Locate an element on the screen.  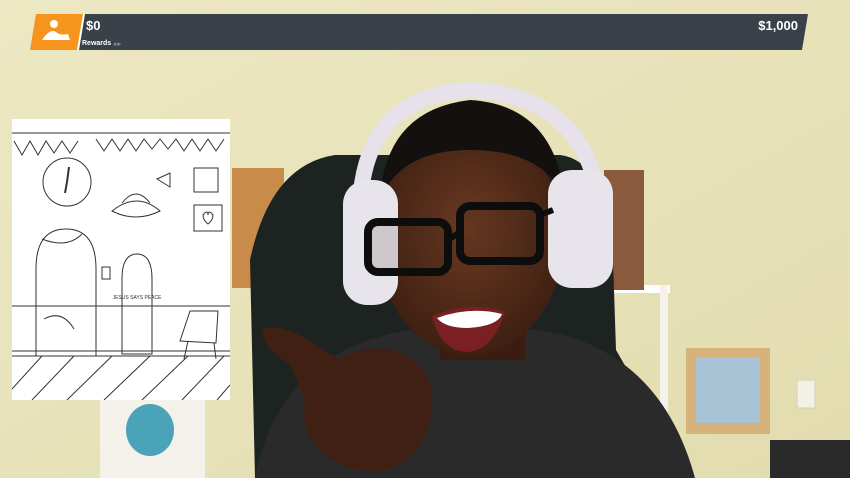
coloring-page-drawing: JESUS SAYS PEACE is located at coordinates (121, 266).